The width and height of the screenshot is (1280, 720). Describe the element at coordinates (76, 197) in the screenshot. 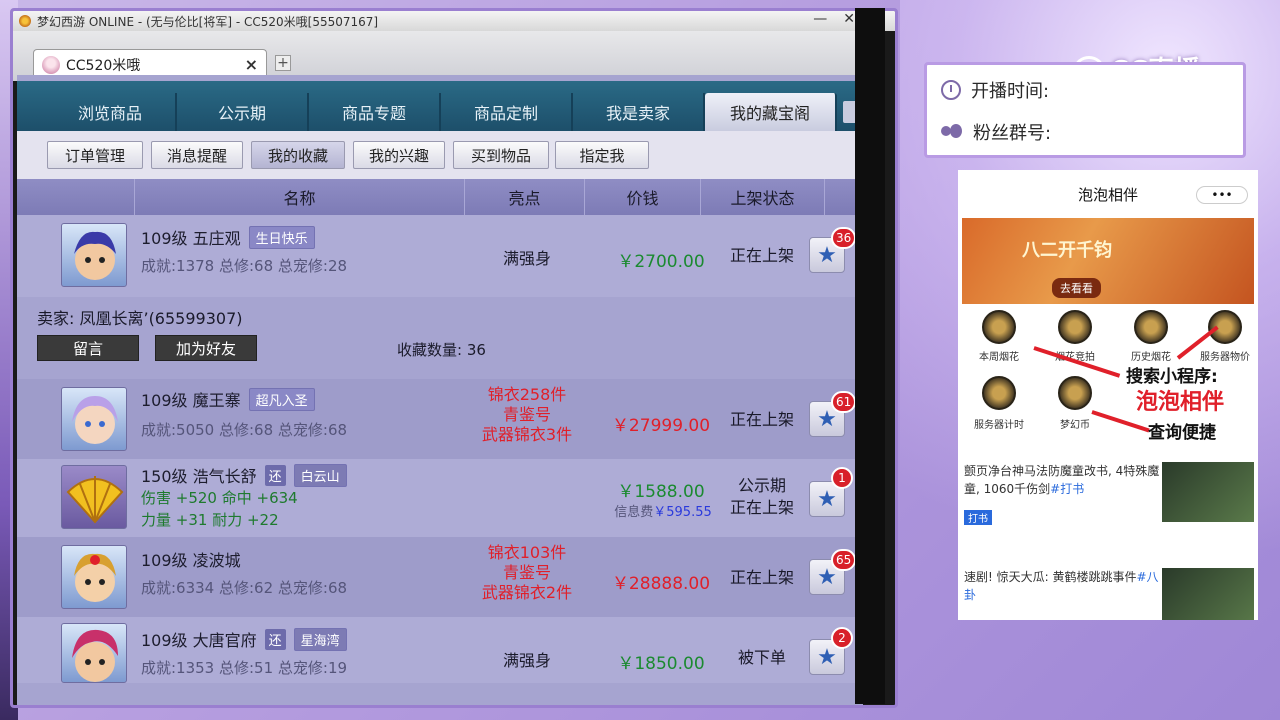

I see `header-spacer` at that location.